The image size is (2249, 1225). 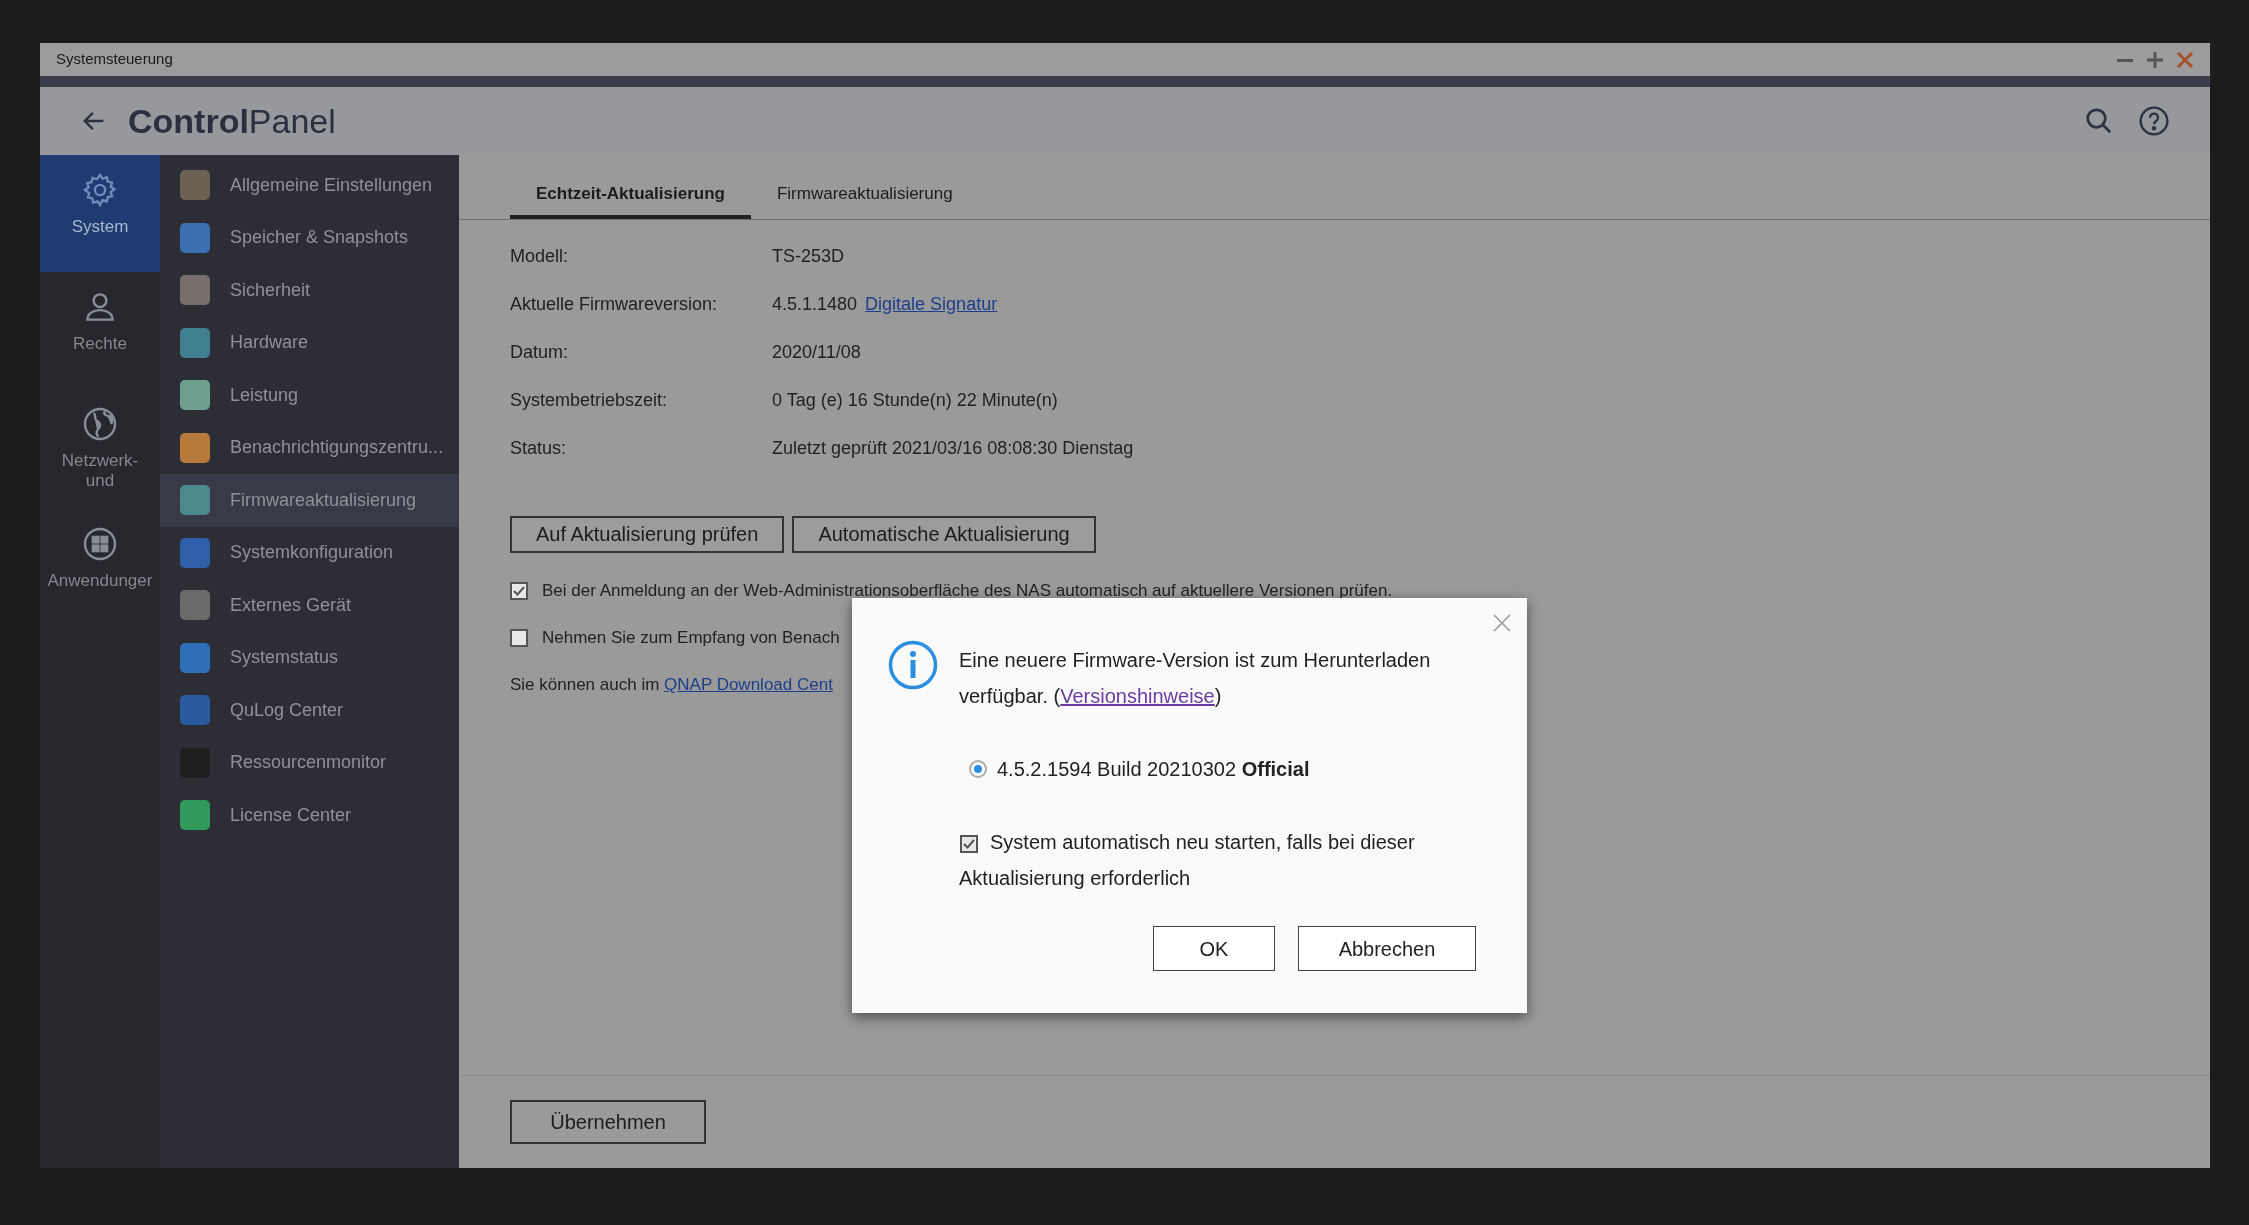 I want to click on info-value: 0 Tag (e) 16 Stunde(n) 22 Minute(n), so click(x=915, y=400).